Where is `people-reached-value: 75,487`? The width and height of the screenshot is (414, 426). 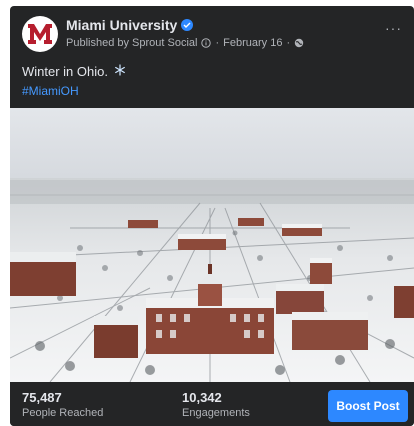
people-reached-value: 75,487 is located at coordinates (42, 397).